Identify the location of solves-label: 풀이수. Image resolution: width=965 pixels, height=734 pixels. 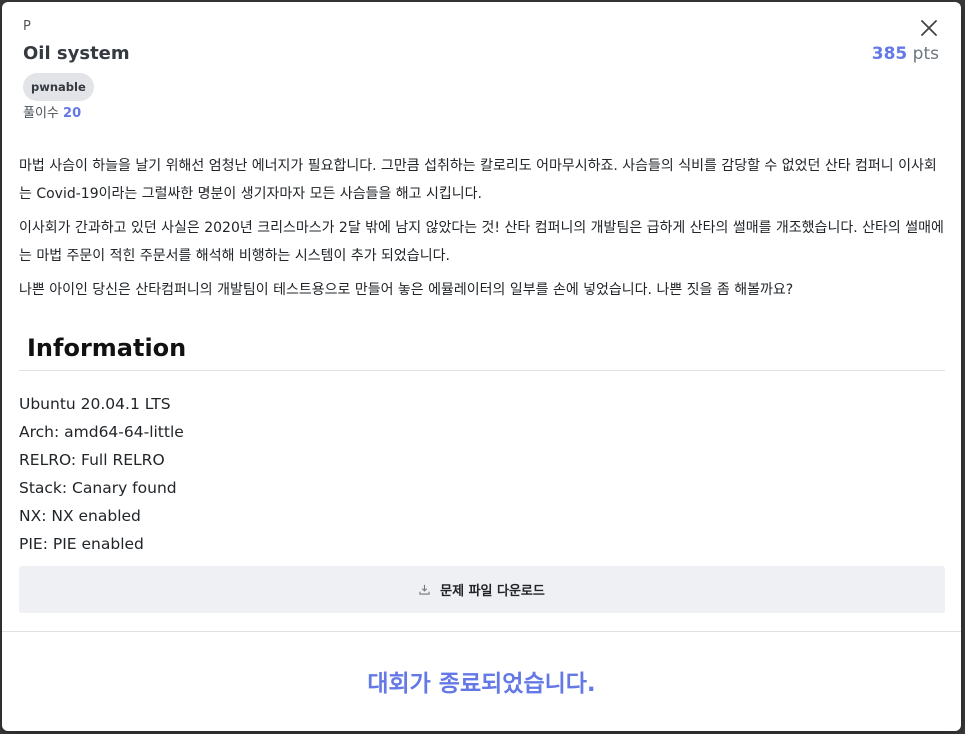
(41, 113).